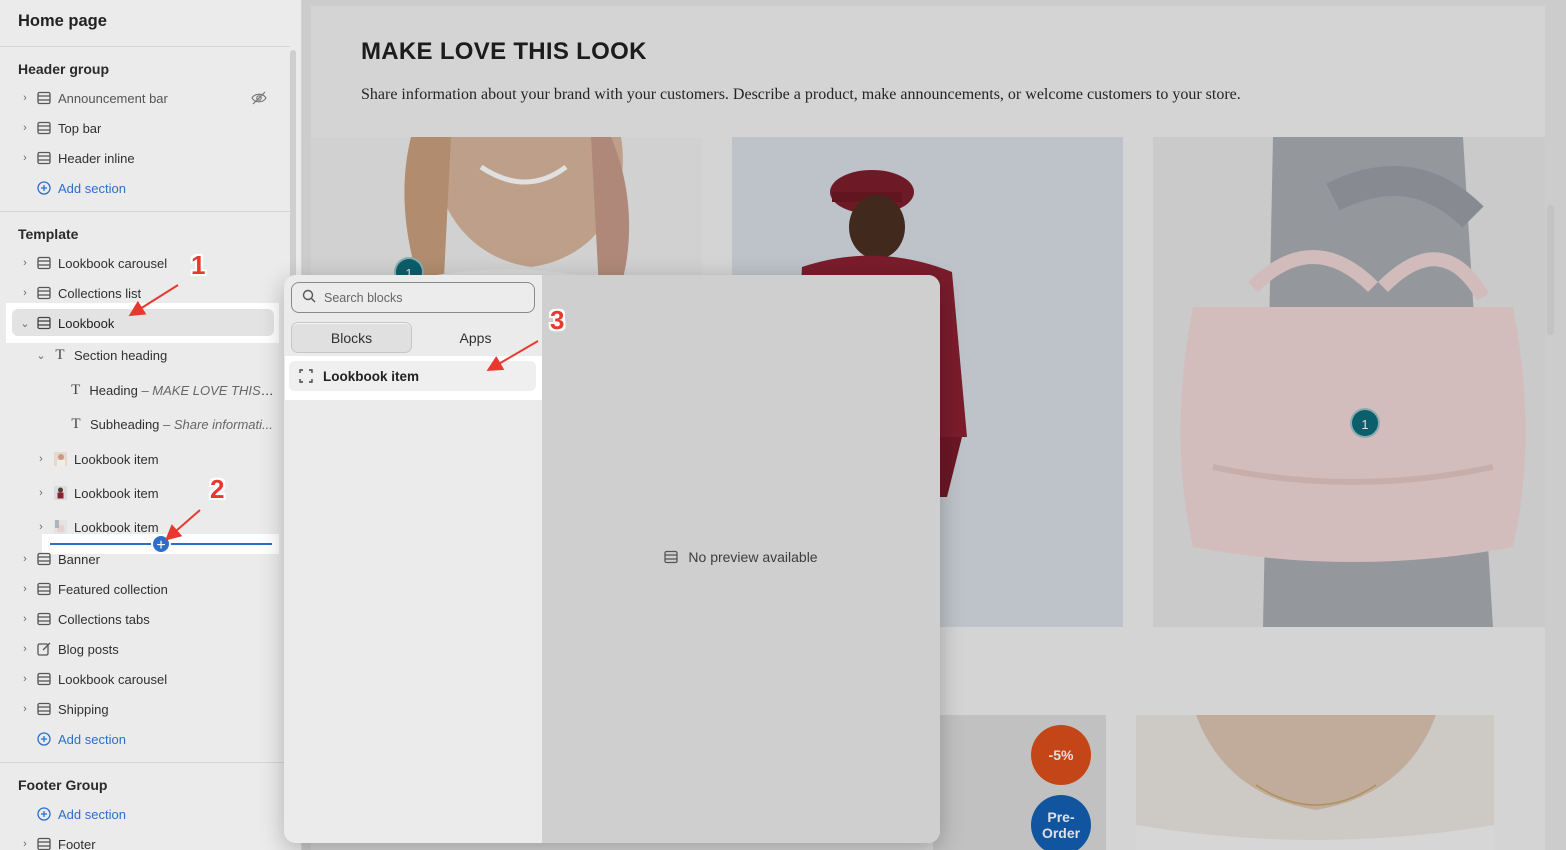 The image size is (1566, 850). Describe the element at coordinates (413, 337) in the screenshot. I see `block-tabs: Blocks Apps` at that location.